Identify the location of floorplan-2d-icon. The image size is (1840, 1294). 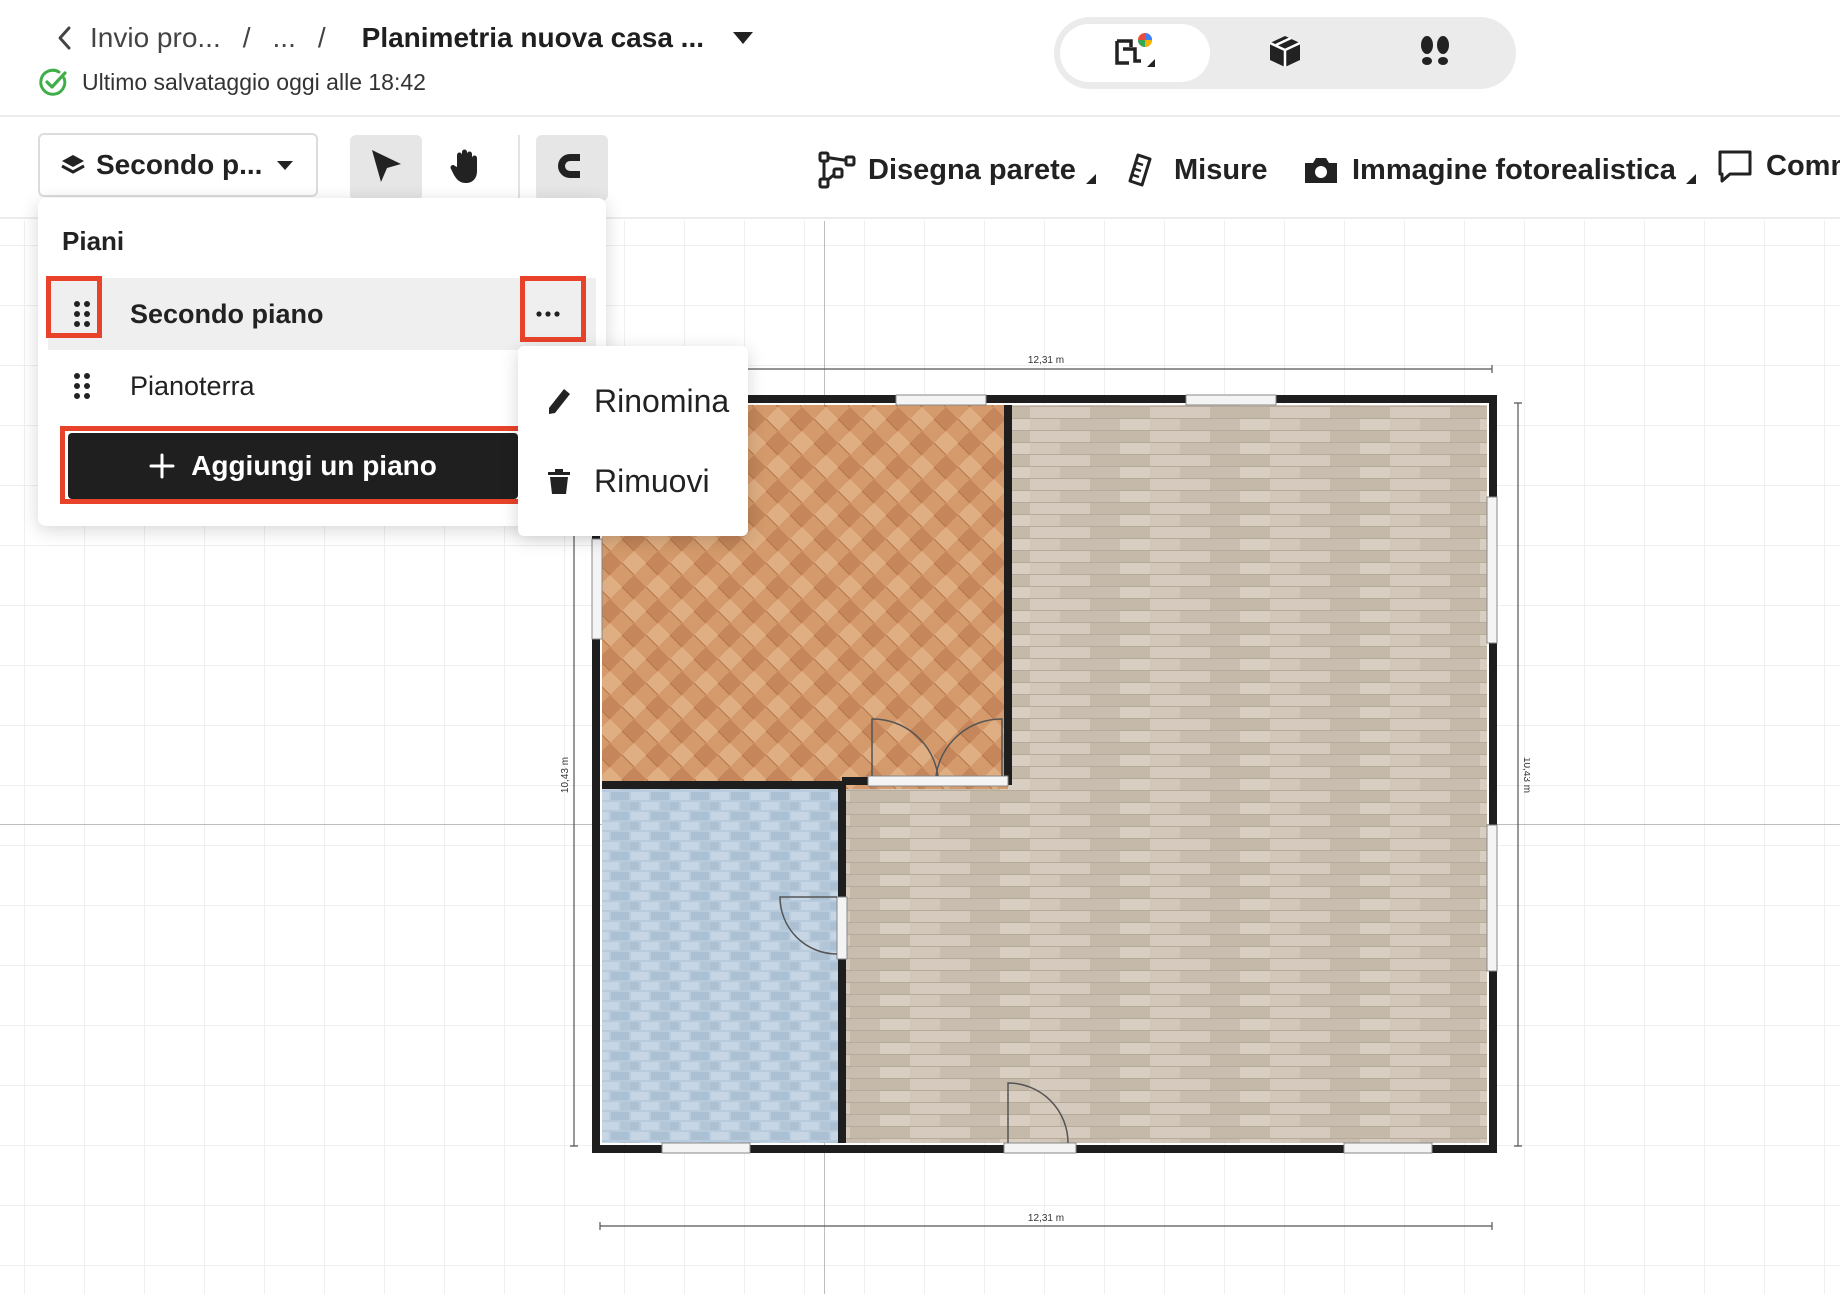
(1135, 53).